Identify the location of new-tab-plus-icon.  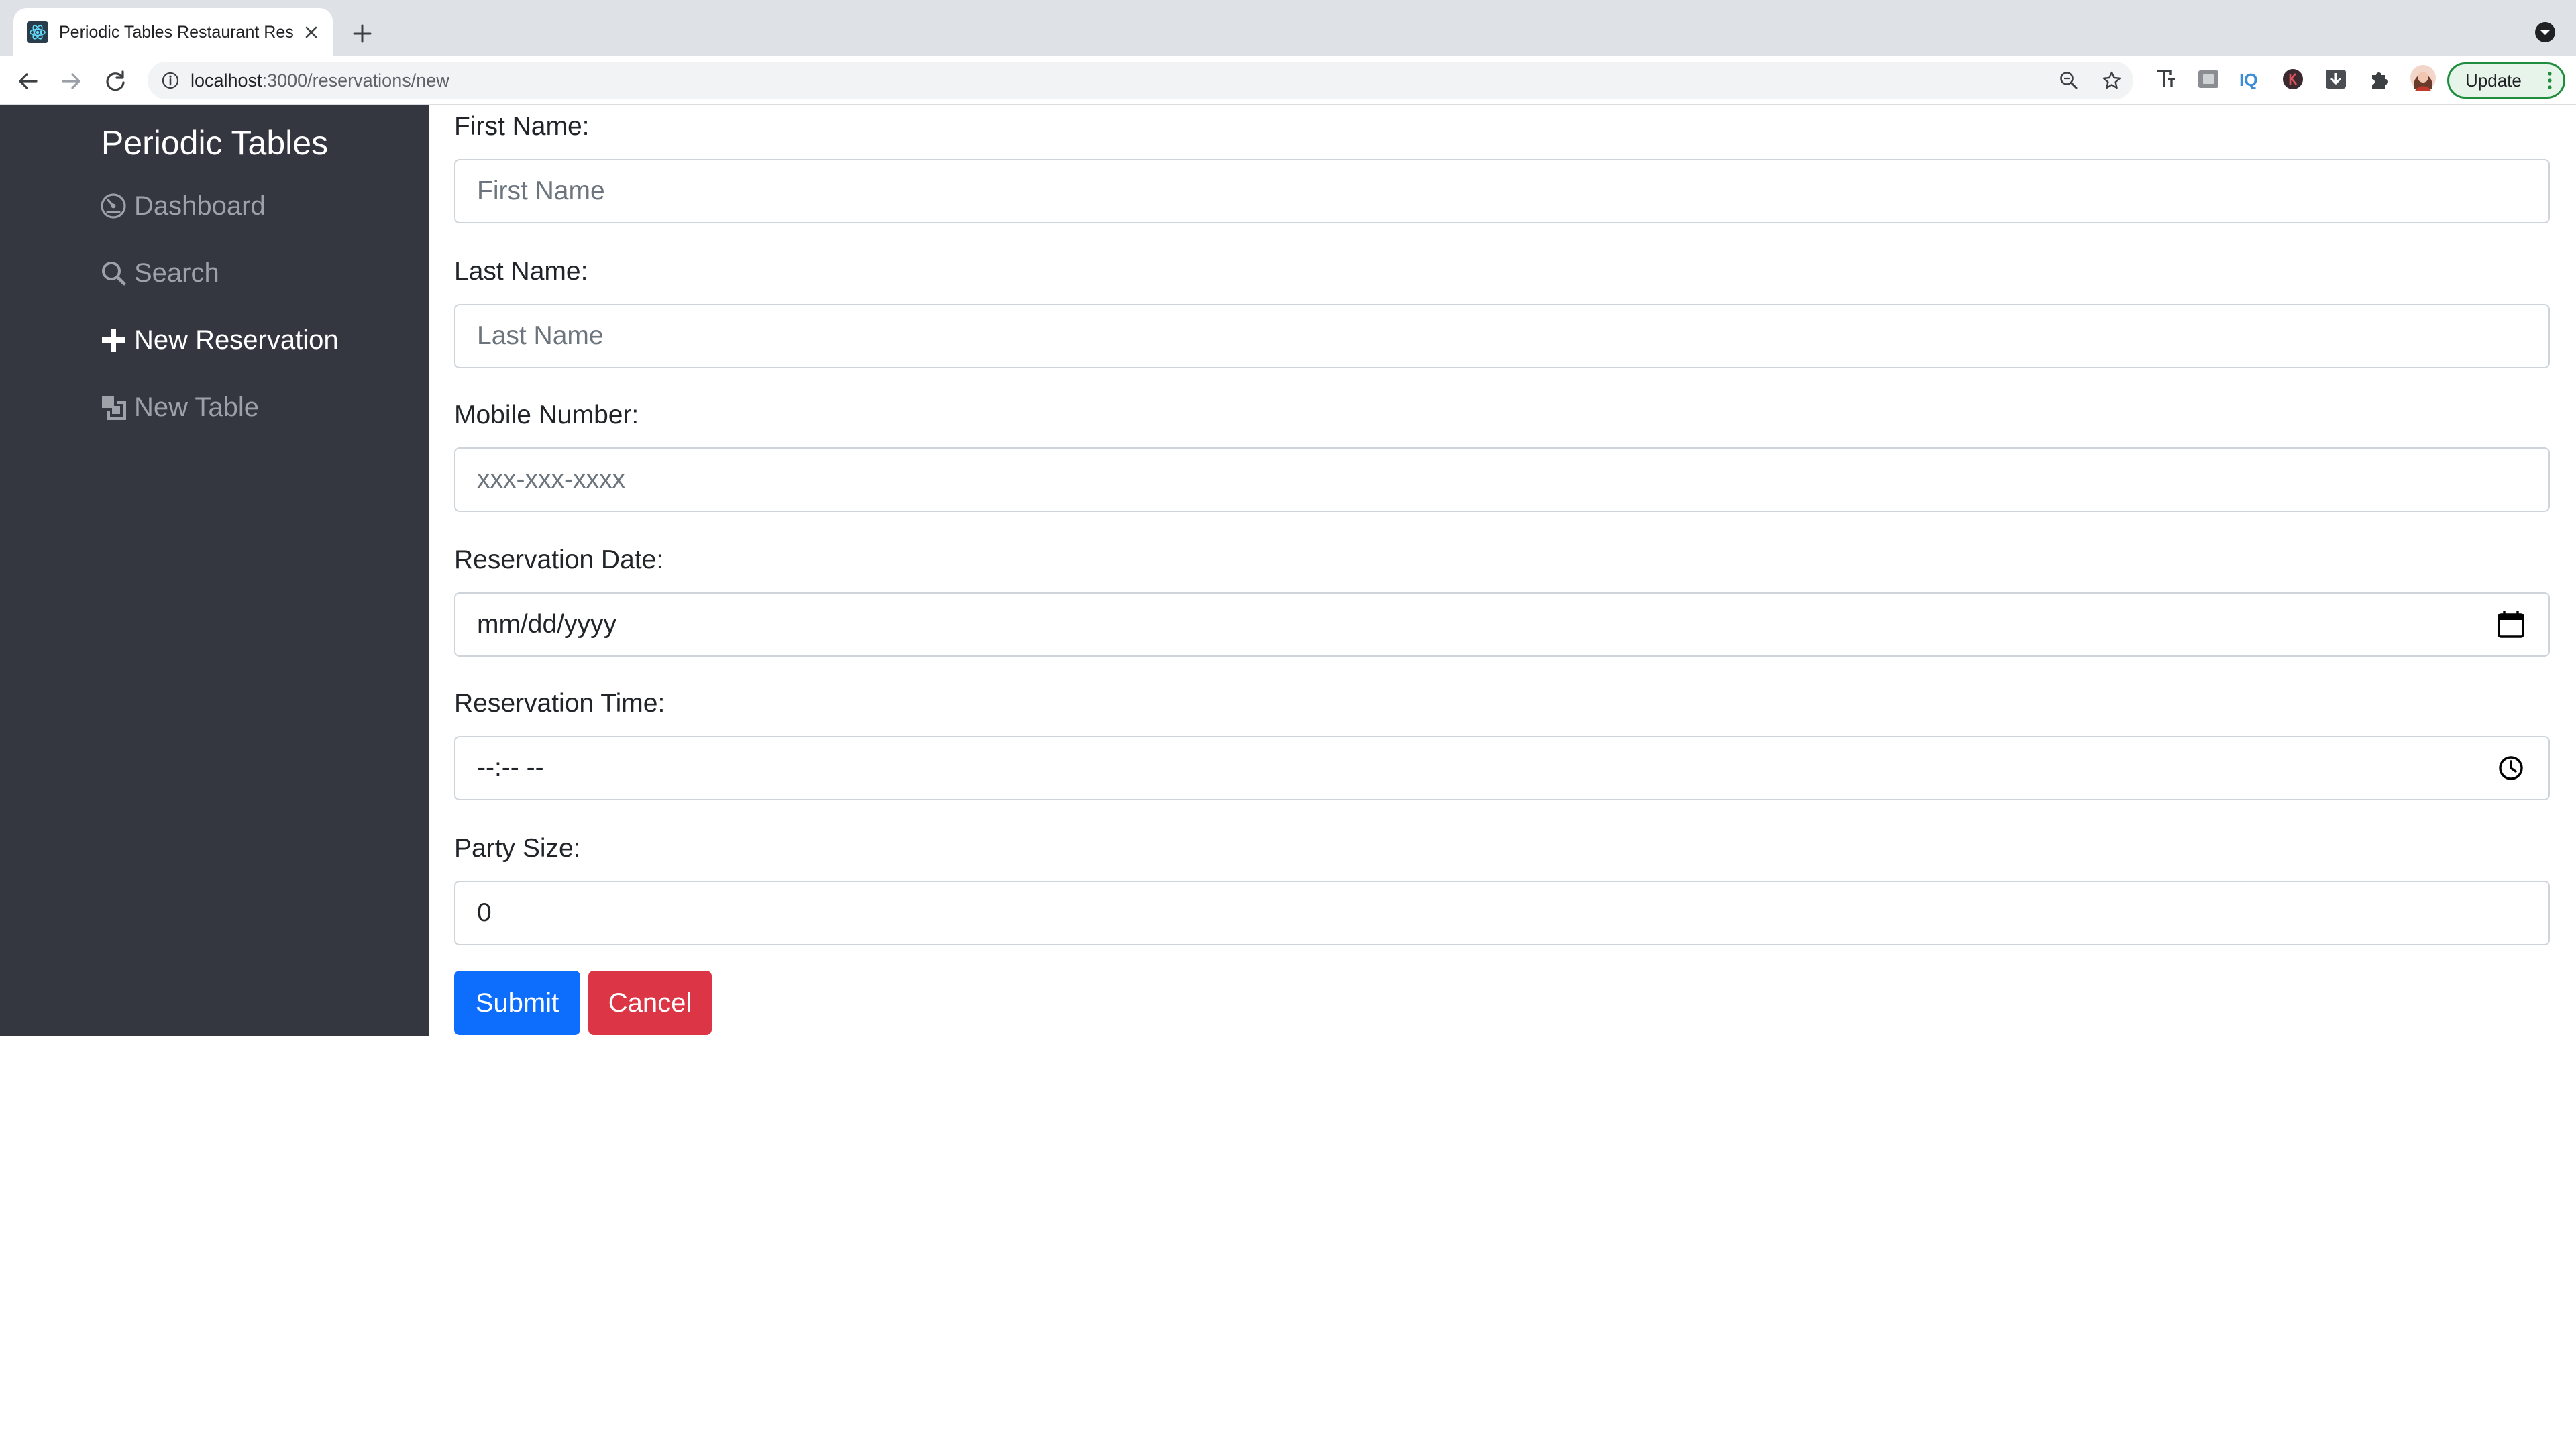
(362, 33).